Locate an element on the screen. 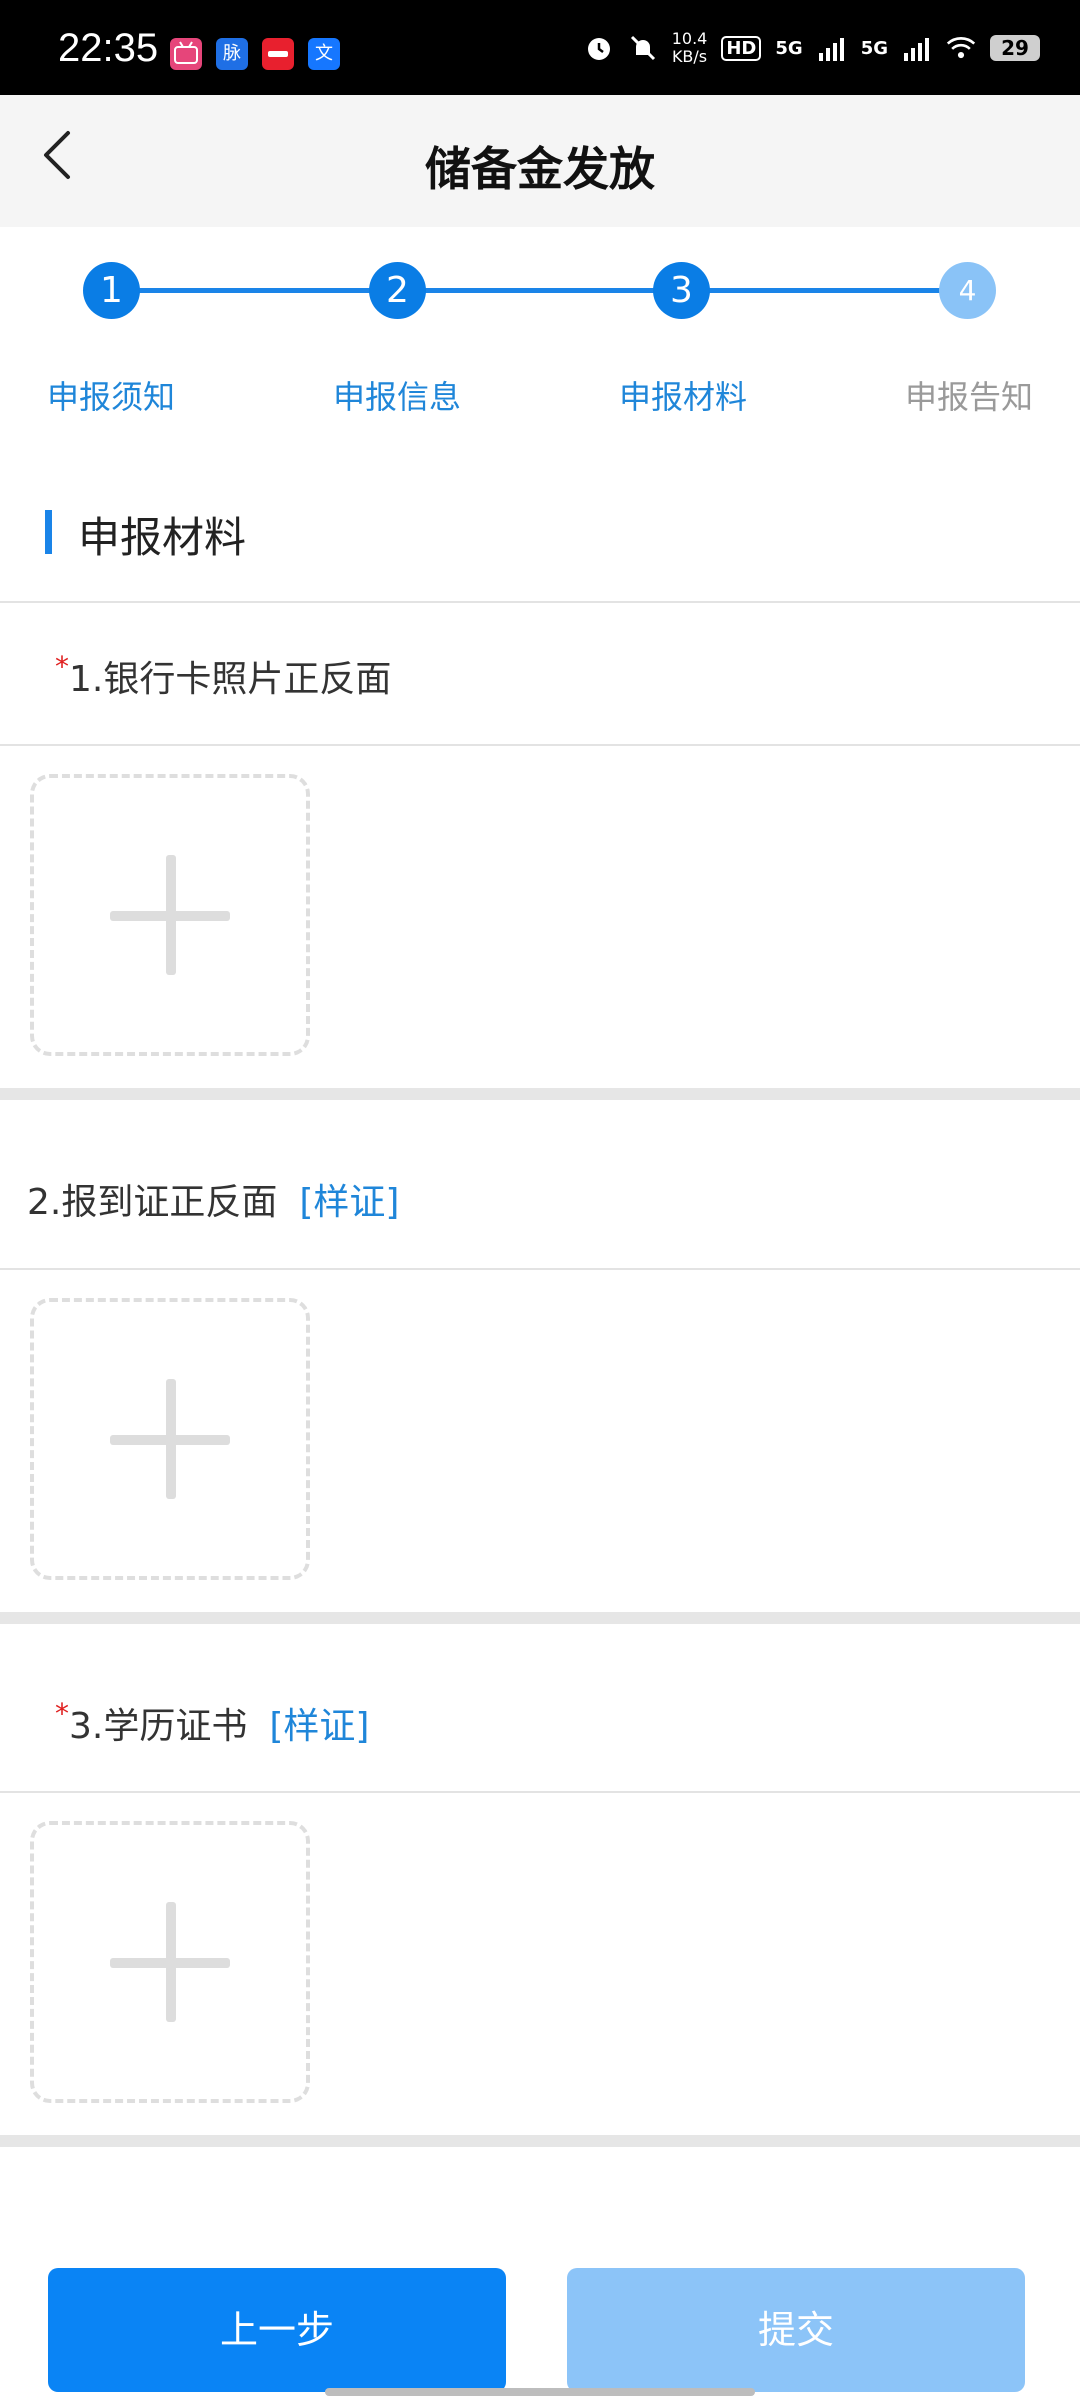 The height and width of the screenshot is (2400, 1080). xiaohongshu-icon is located at coordinates (278, 54).